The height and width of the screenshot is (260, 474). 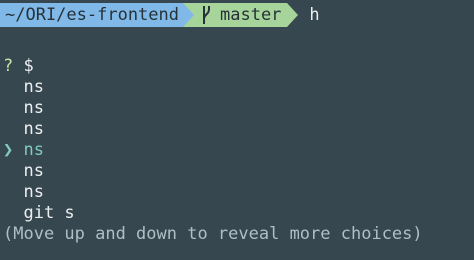 What do you see at coordinates (188, 15) in the screenshot?
I see `prompt-separator-arrow` at bounding box center [188, 15].